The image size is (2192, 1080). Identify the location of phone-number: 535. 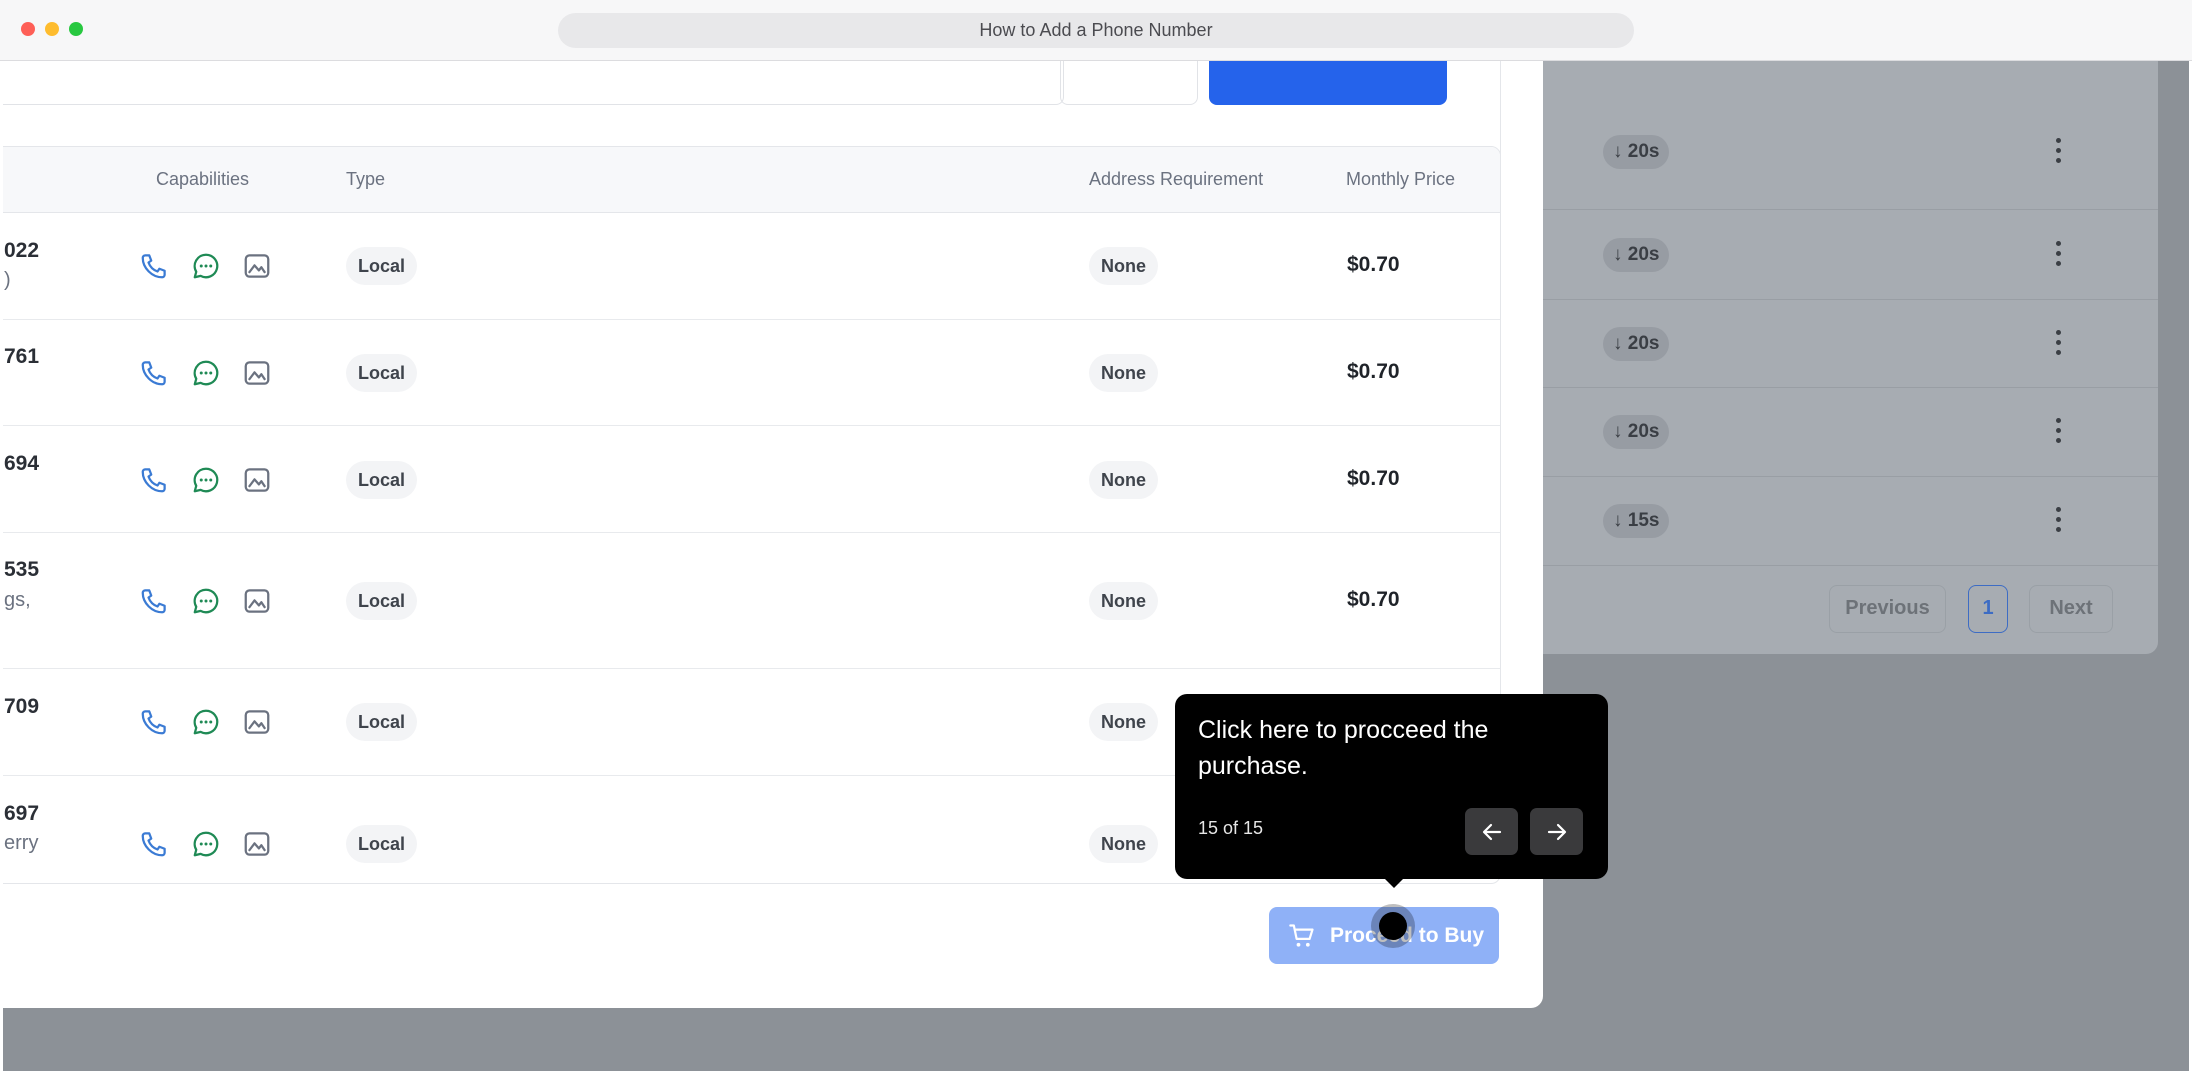
(22, 569).